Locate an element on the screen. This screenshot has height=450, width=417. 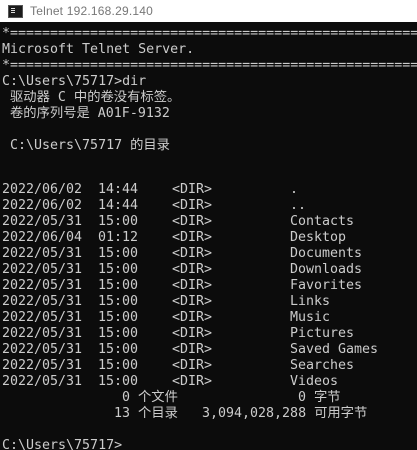
entry-time: 01:12 is located at coordinates (118, 237).